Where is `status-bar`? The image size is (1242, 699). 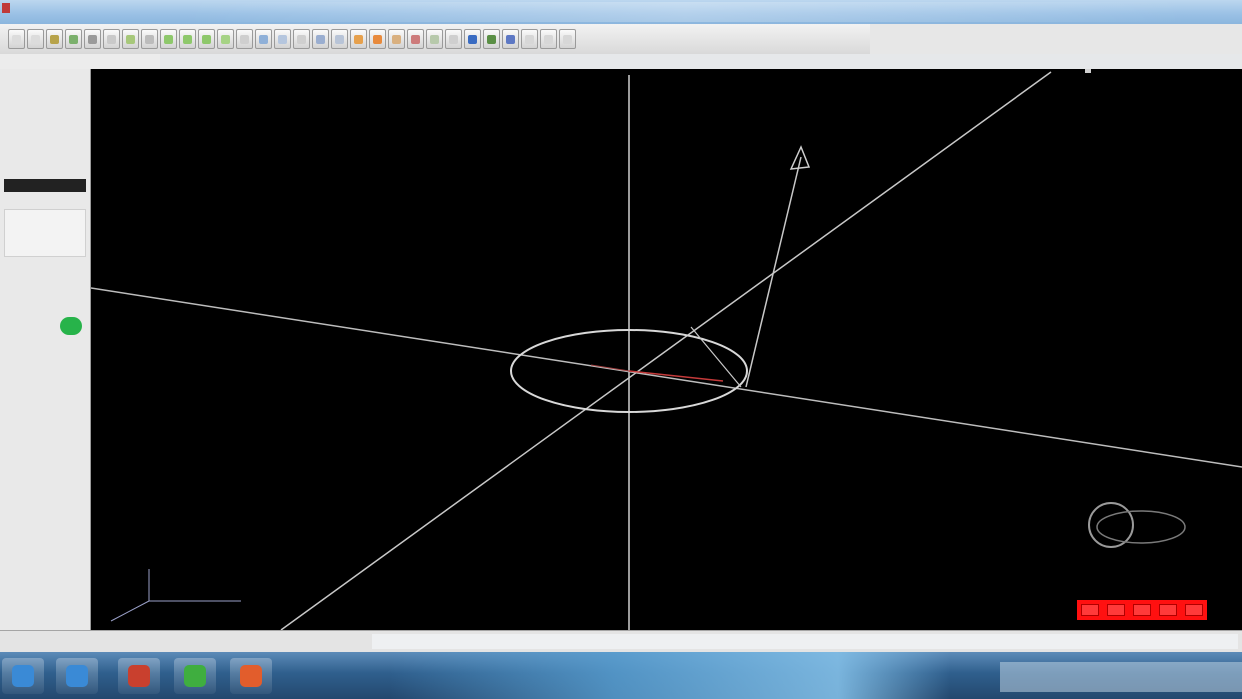 status-bar is located at coordinates (621, 641).